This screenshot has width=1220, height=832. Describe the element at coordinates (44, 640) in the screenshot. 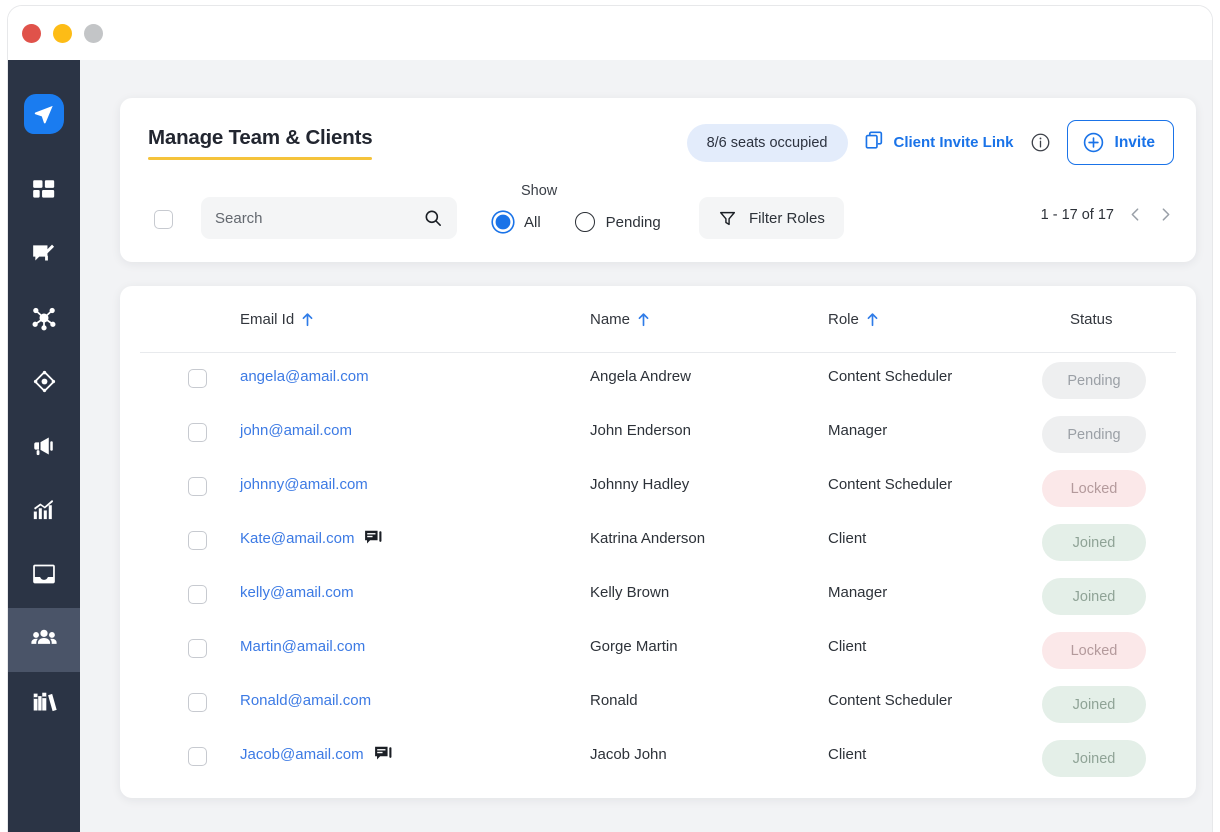

I see `sidebar-item-team` at that location.